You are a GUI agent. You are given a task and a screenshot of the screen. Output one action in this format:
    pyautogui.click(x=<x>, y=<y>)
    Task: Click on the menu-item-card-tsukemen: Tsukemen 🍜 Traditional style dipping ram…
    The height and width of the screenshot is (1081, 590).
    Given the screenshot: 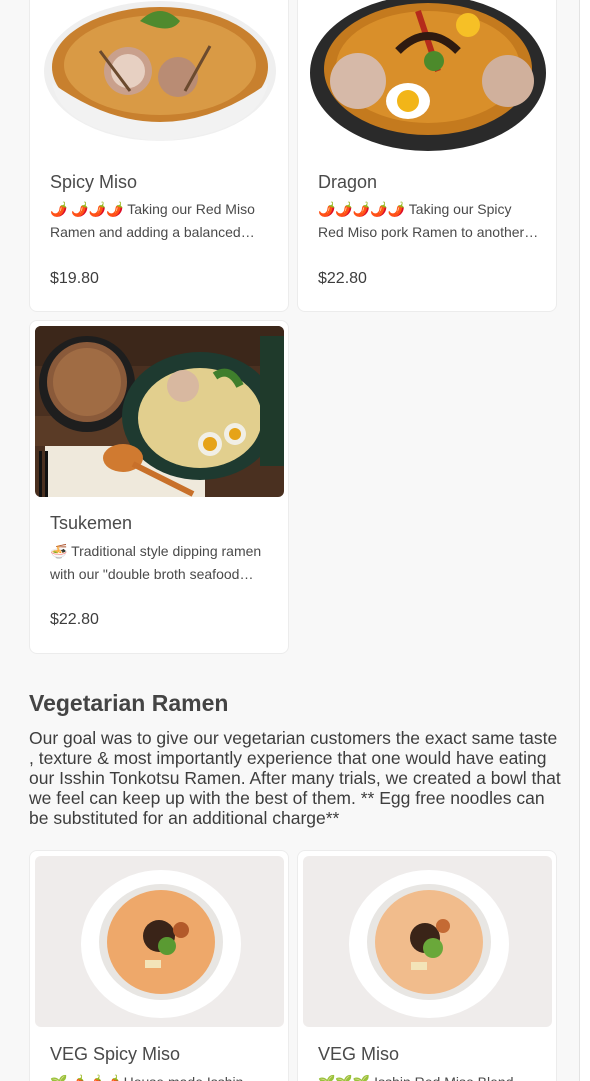 What is the action you would take?
    pyautogui.click(x=159, y=487)
    